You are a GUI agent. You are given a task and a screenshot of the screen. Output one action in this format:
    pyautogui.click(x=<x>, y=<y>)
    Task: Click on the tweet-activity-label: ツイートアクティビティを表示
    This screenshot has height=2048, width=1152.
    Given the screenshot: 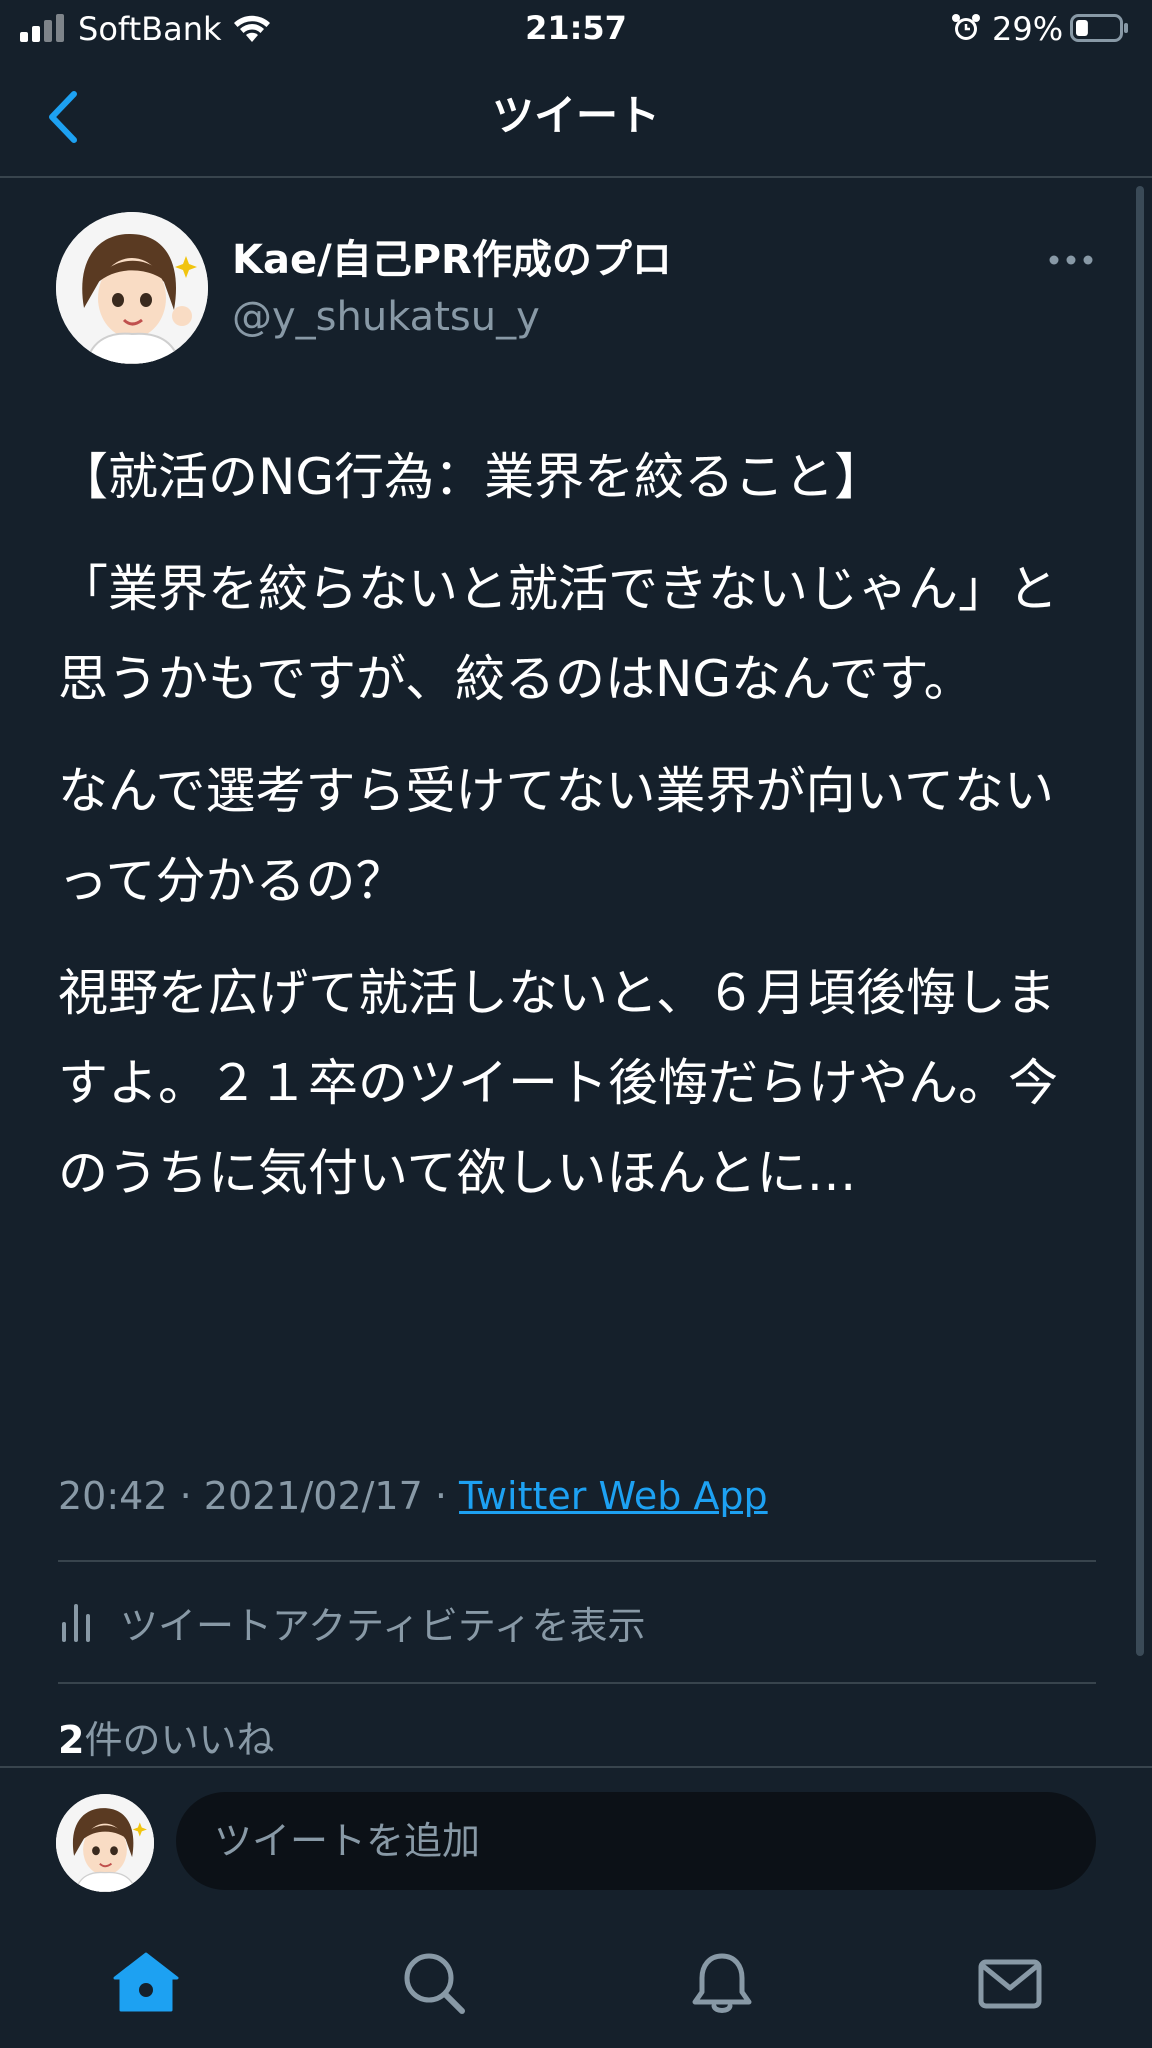 What is the action you would take?
    pyautogui.click(x=383, y=1625)
    